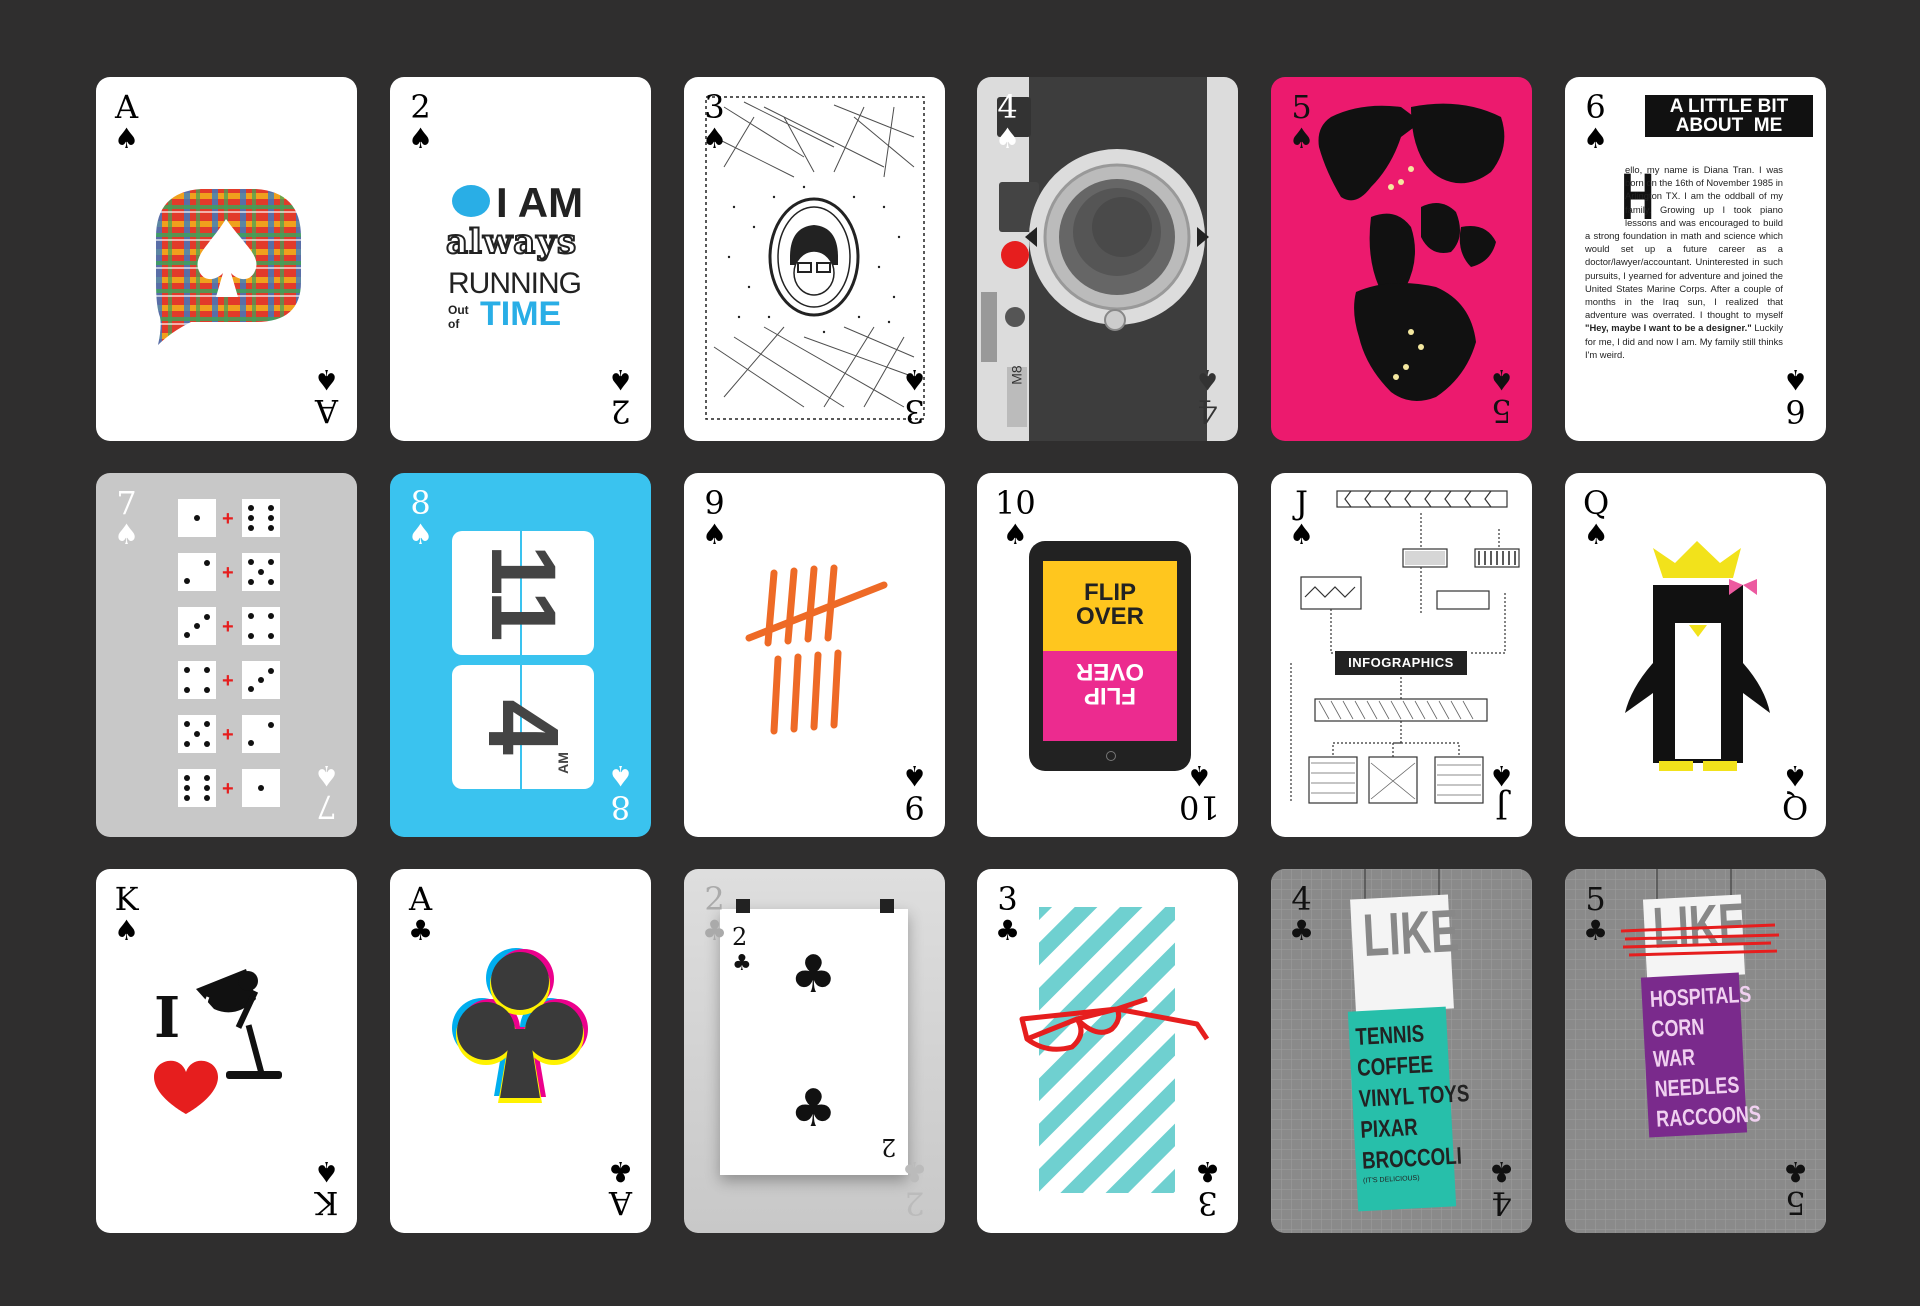 The width and height of the screenshot is (1920, 1306). I want to click on card-index-top: Q ♠, so click(1596, 517).